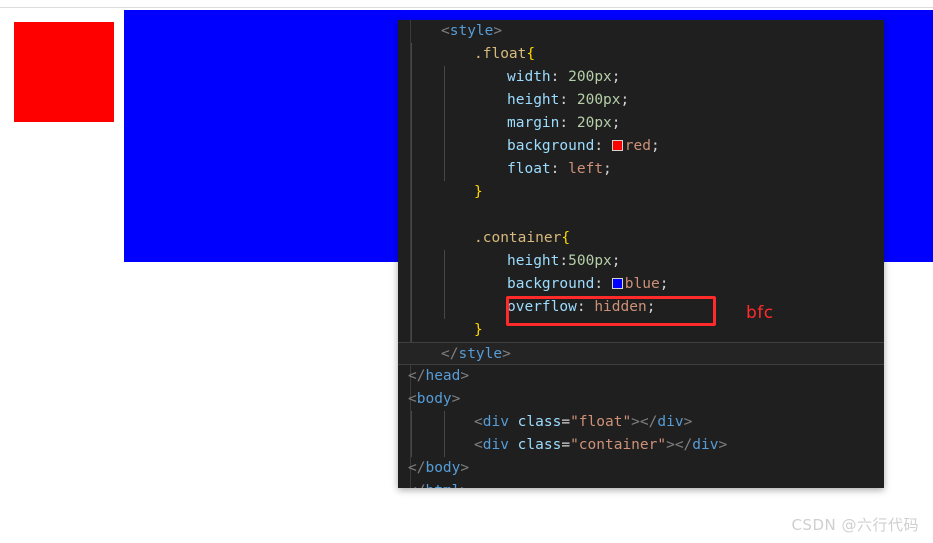 The width and height of the screenshot is (933, 543). Describe the element at coordinates (566, 238) in the screenshot. I see `code-token: {` at that location.